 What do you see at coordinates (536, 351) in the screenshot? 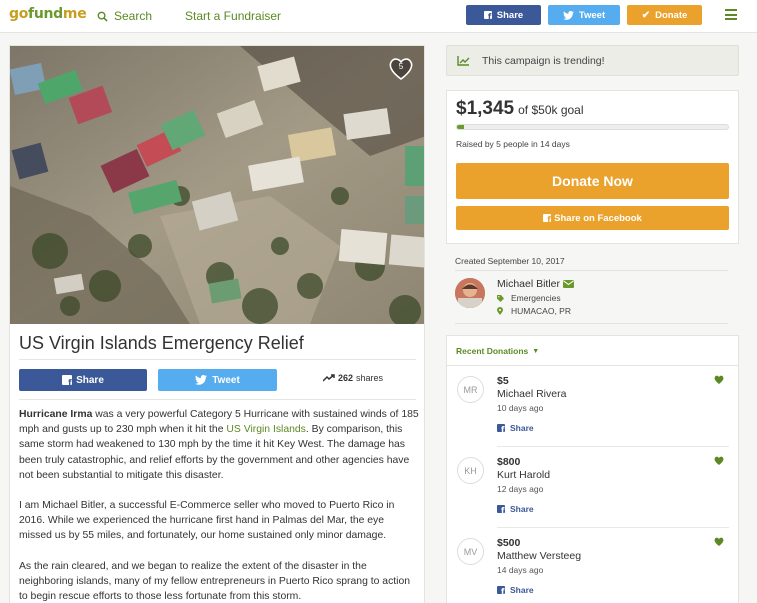
I see `caret-down-icon: ▼` at bounding box center [536, 351].